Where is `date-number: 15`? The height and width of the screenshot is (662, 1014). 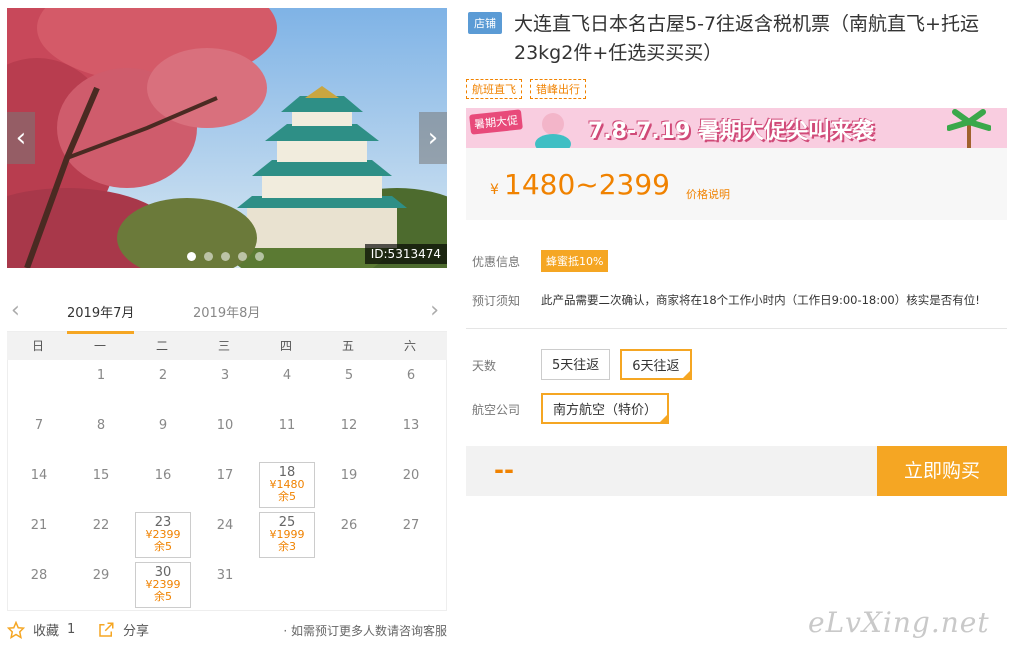
date-number: 15 is located at coordinates (101, 475).